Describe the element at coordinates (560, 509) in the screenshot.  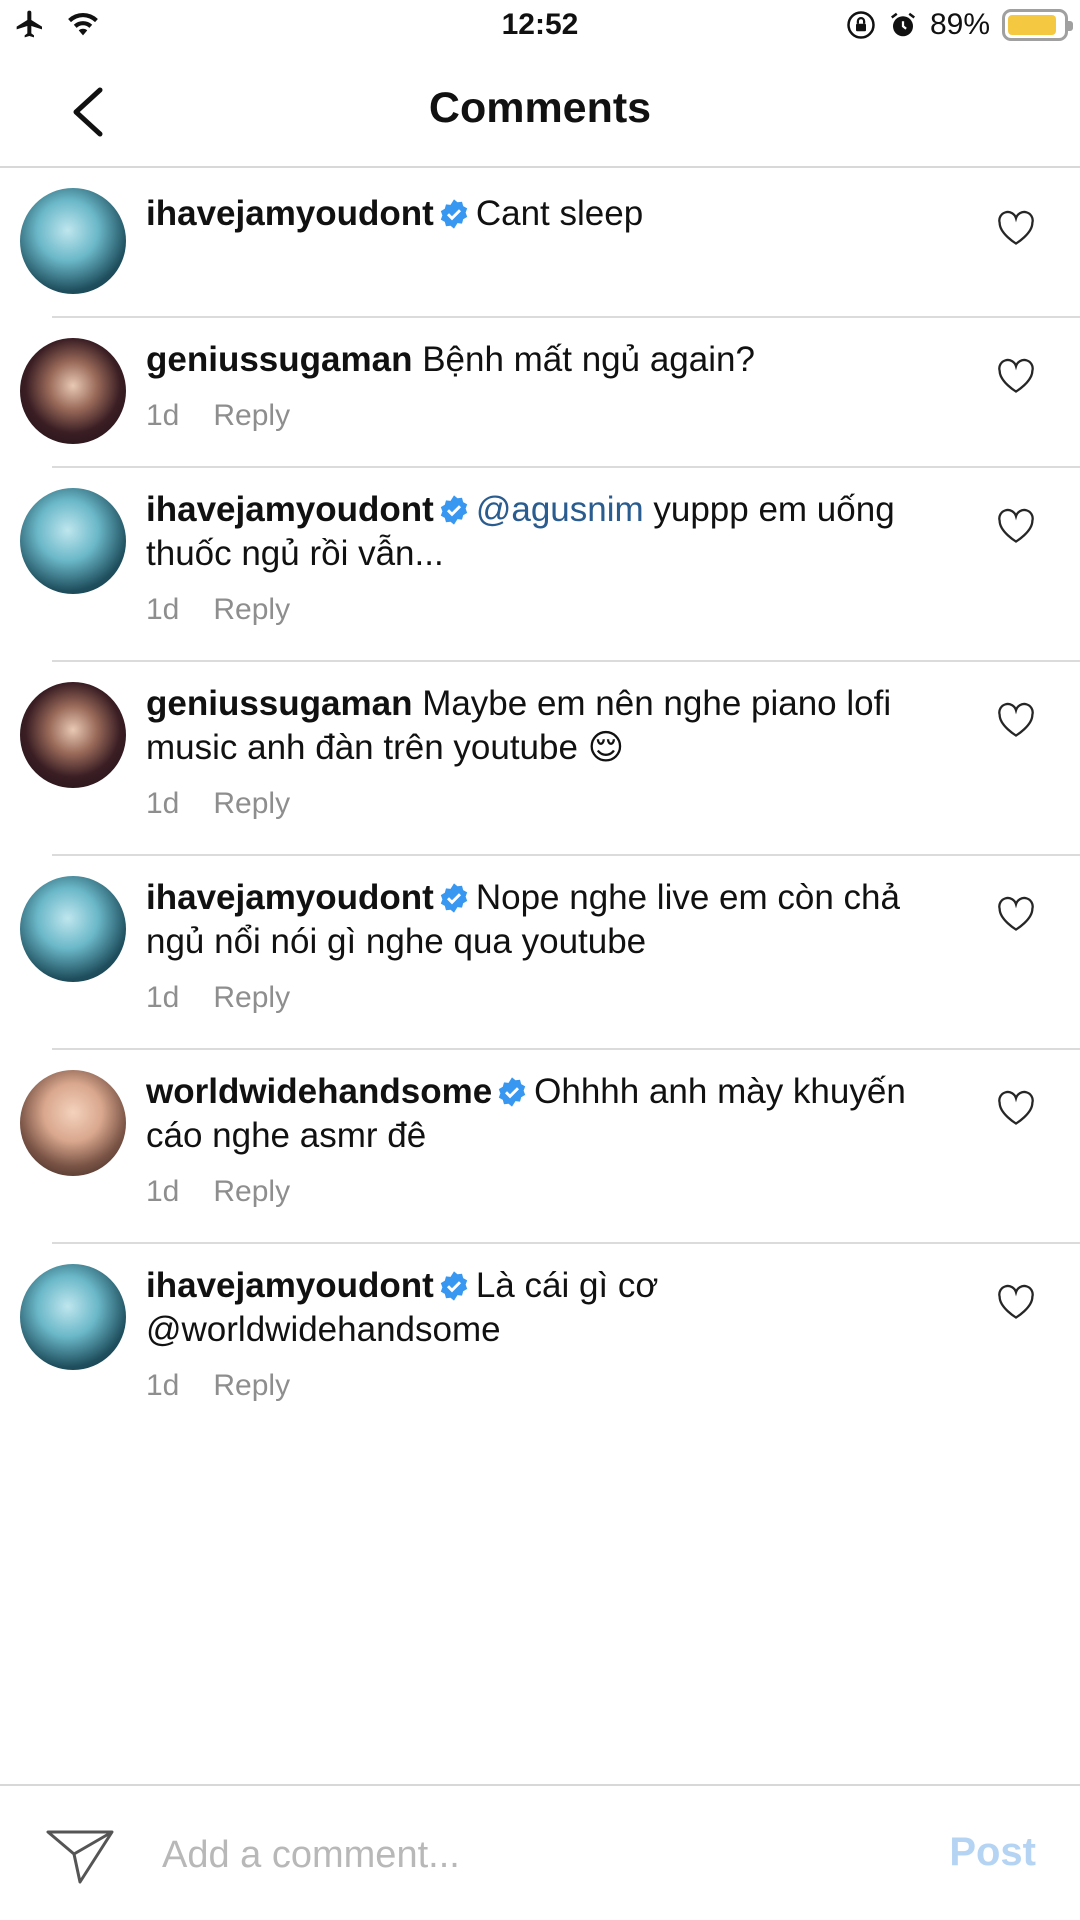
I see `mention-link: @agusnim` at that location.